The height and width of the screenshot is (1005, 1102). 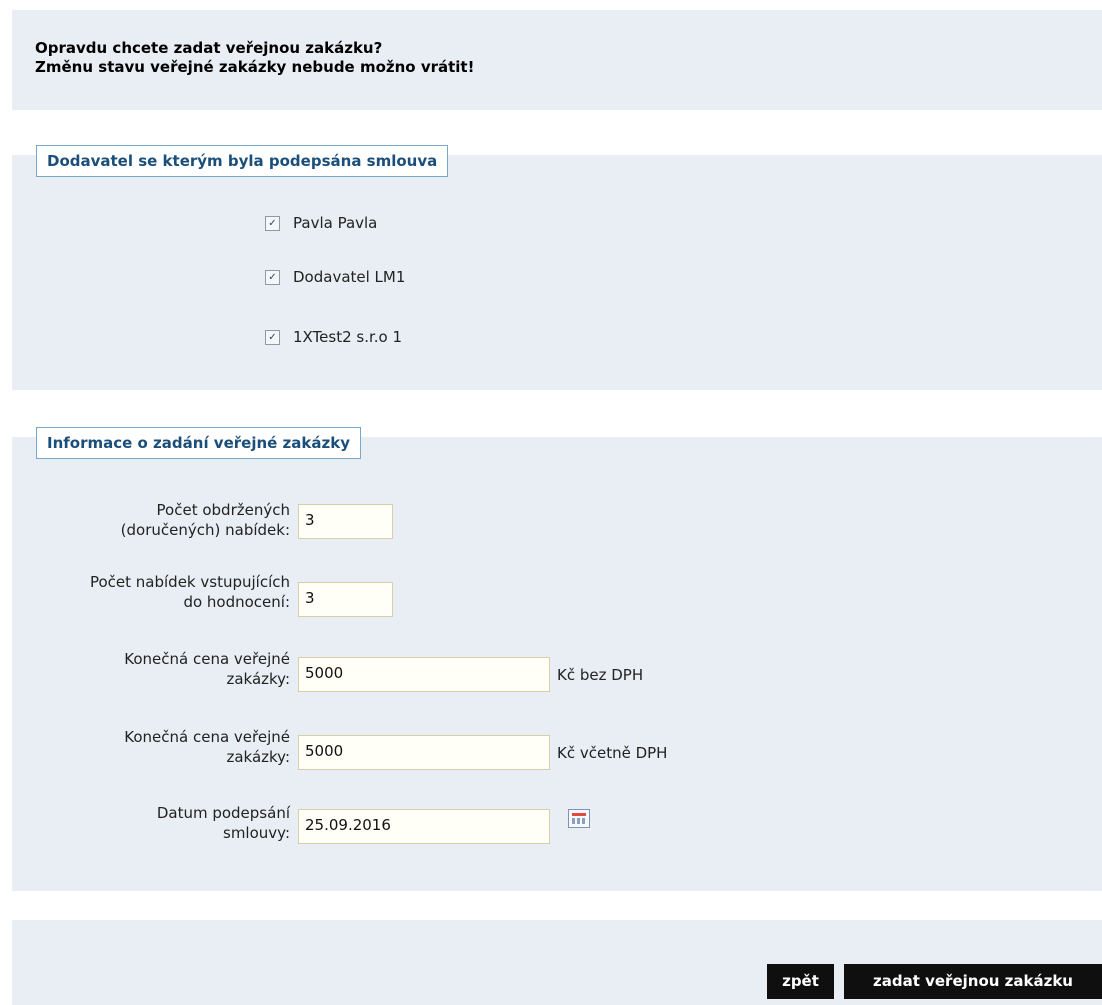 I want to click on price-incl-vat-input: 5000, so click(x=424, y=752).